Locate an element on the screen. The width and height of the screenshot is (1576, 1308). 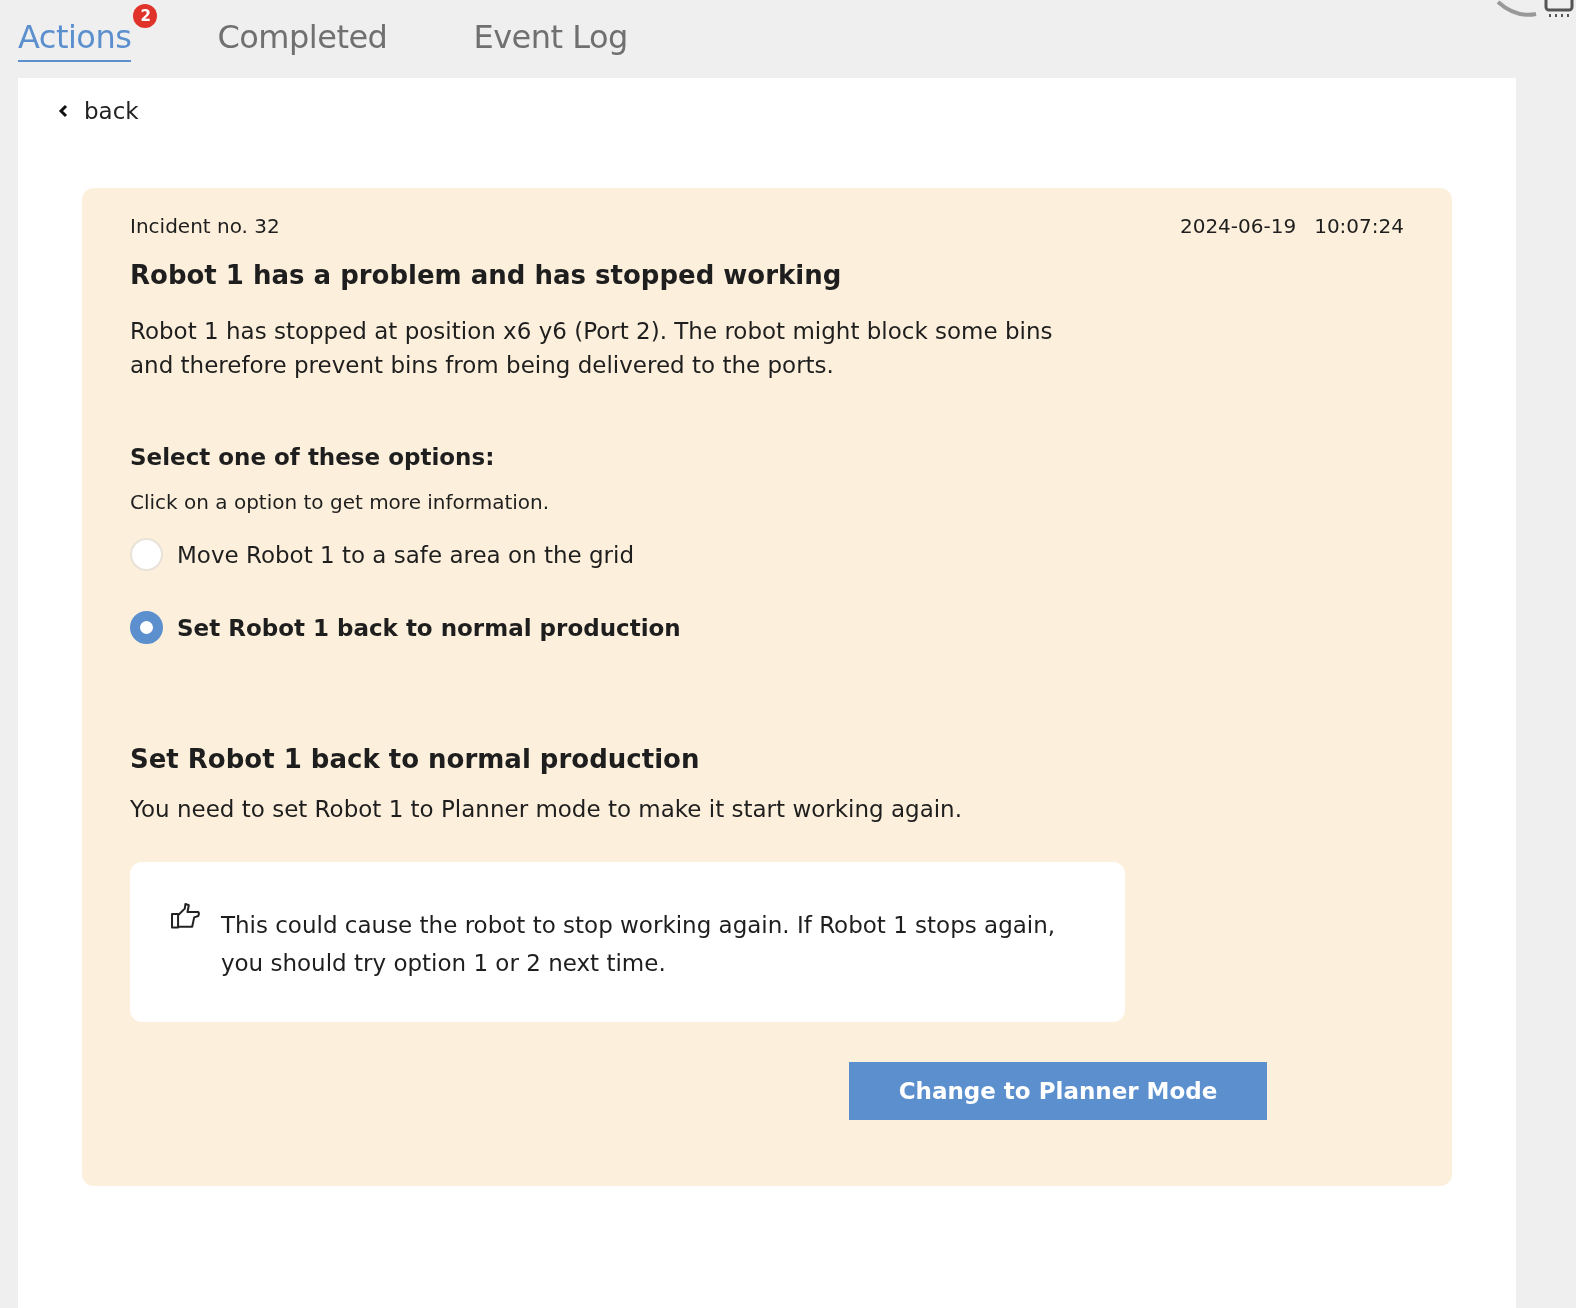
change-mode-button: Change to Planner Mode is located at coordinates (1058, 1091).